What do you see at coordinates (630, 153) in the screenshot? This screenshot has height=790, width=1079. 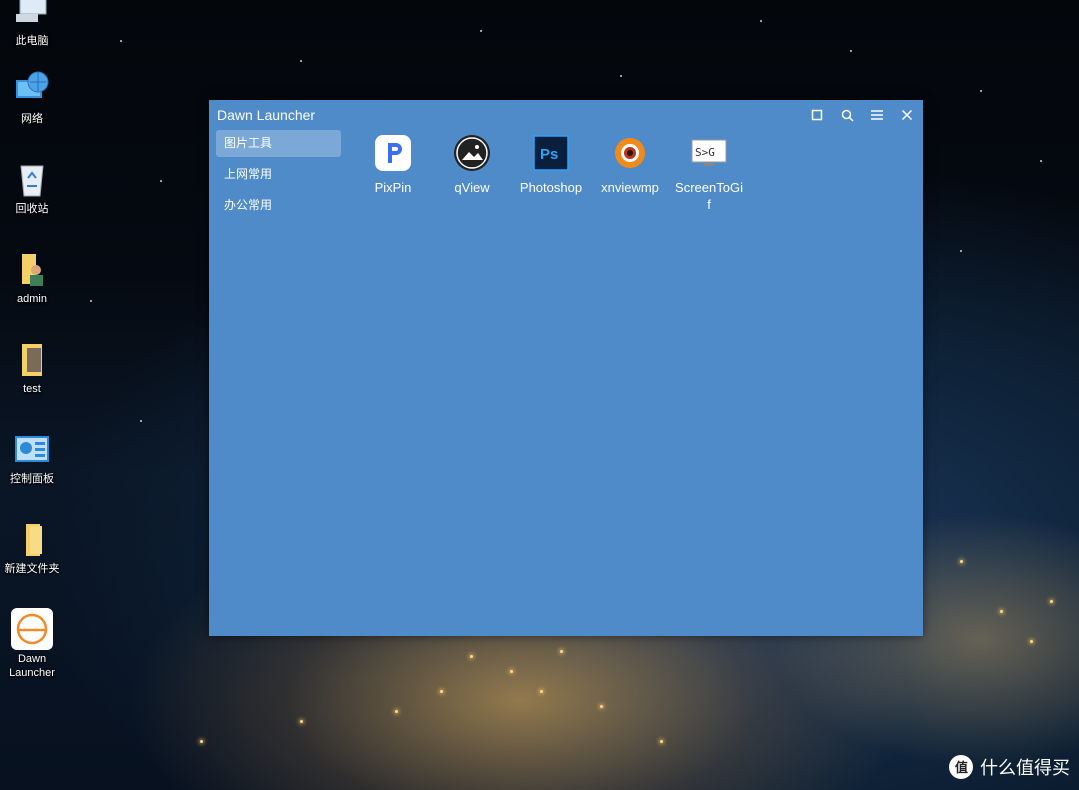 I see `xnview-icon` at bounding box center [630, 153].